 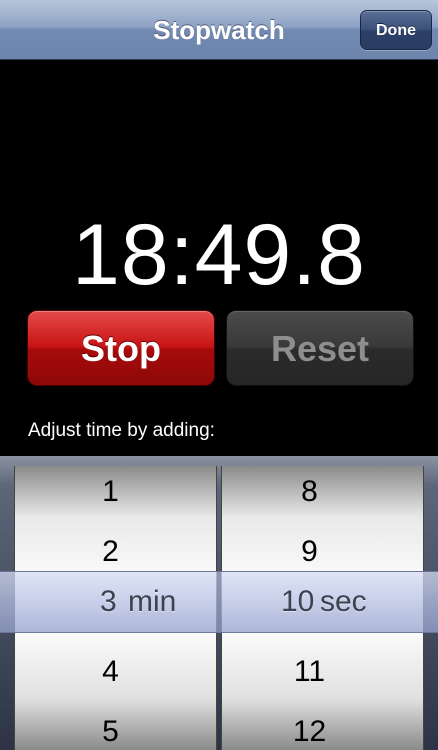 I want to click on picker-selection-indicator: 3 min 10 sec, so click(x=219, y=602).